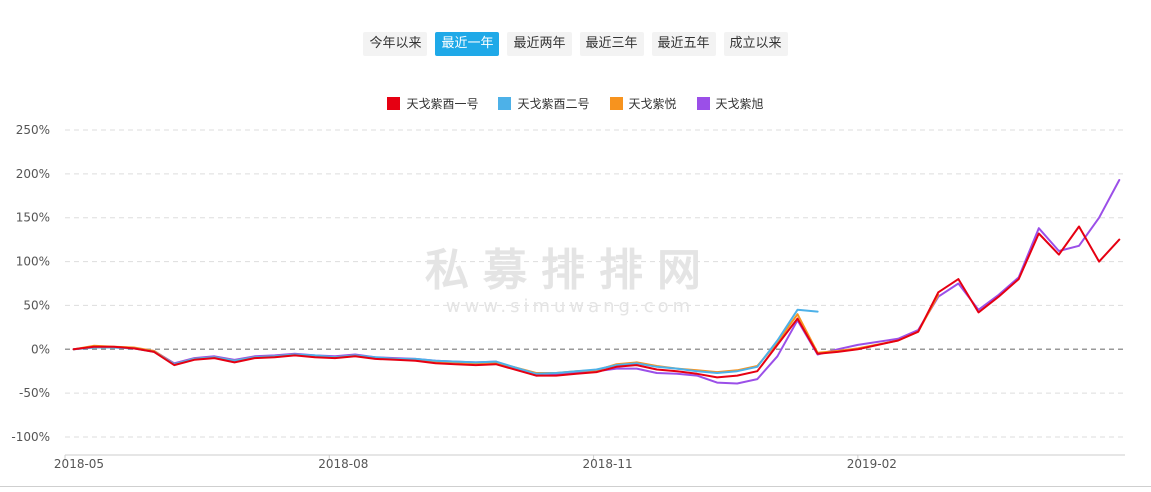  I want to click on watermark: 私募排排网 www.simuwang.com, so click(570, 281).